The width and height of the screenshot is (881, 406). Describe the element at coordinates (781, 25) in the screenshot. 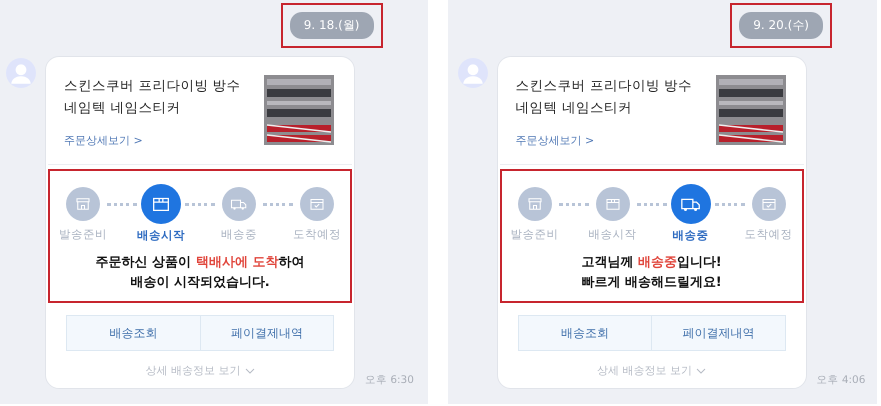

I see `date-badge: 9. 20.(수)` at that location.